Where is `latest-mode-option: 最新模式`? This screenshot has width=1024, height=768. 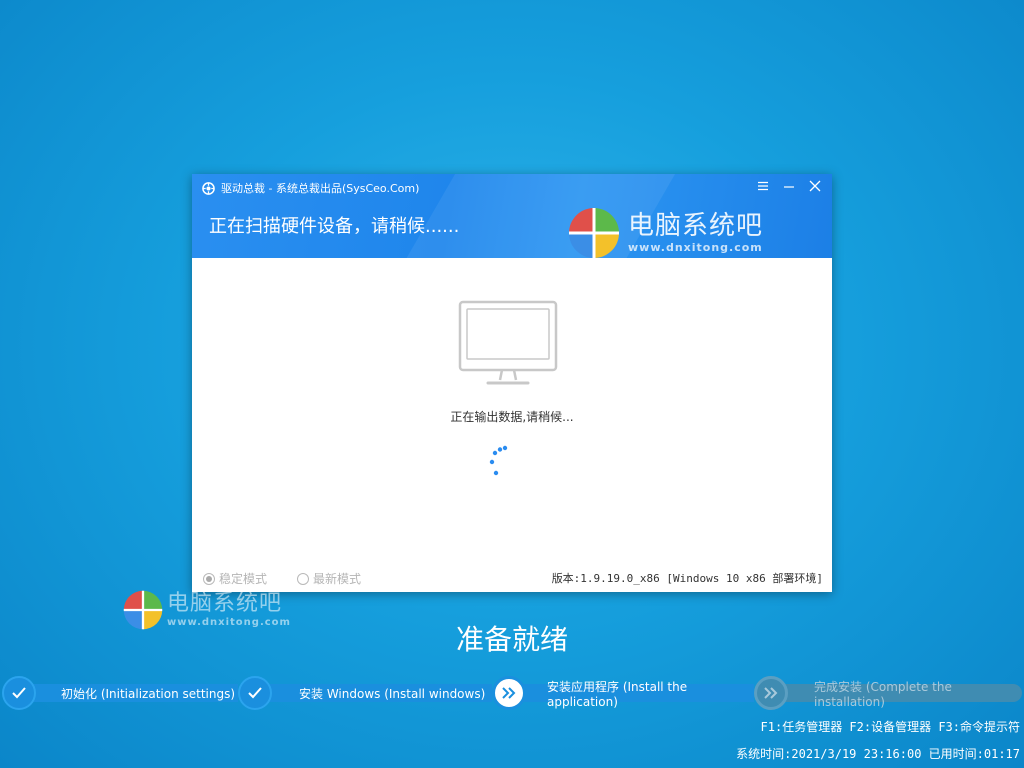 latest-mode-option: 最新模式 is located at coordinates (329, 578).